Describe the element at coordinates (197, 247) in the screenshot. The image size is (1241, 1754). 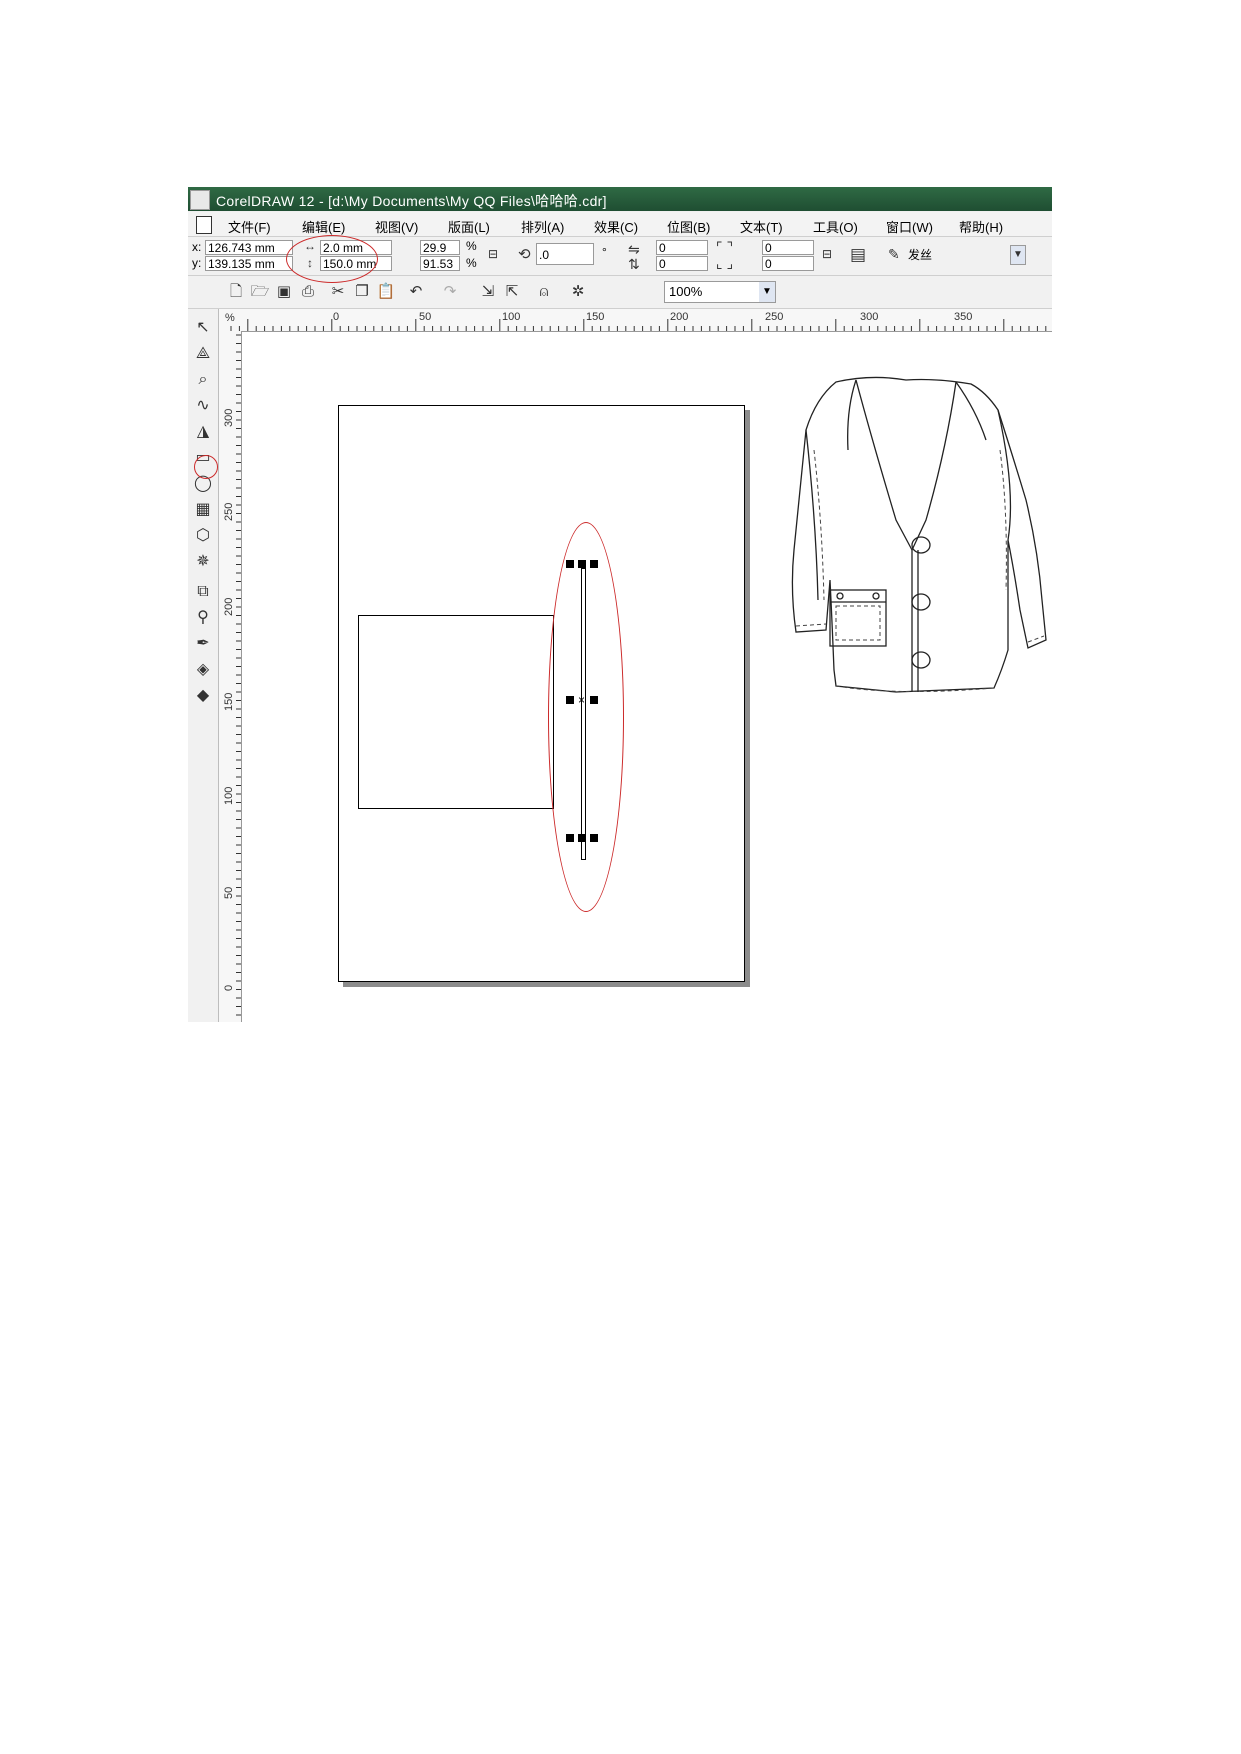
I see `x-label: x:` at that location.